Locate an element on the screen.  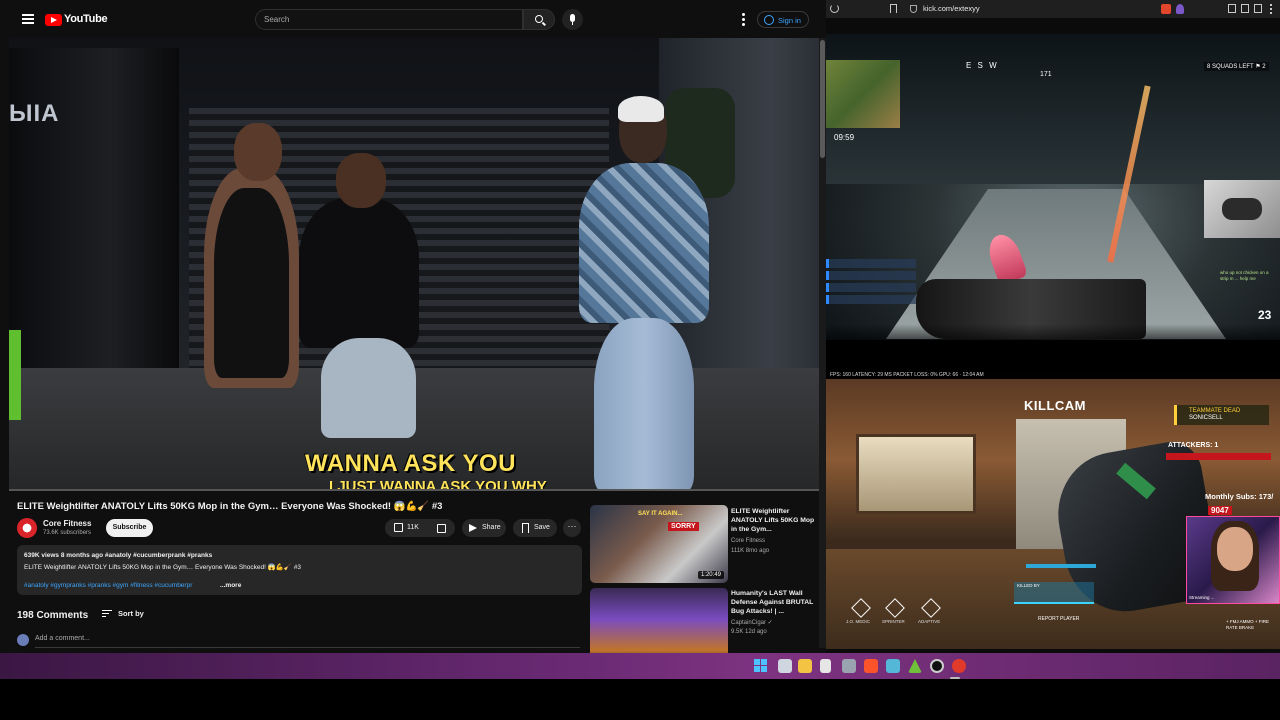
squads-left: 8 SQUADS LEFT ⚑ 2 is located at coordinates (1236, 66).